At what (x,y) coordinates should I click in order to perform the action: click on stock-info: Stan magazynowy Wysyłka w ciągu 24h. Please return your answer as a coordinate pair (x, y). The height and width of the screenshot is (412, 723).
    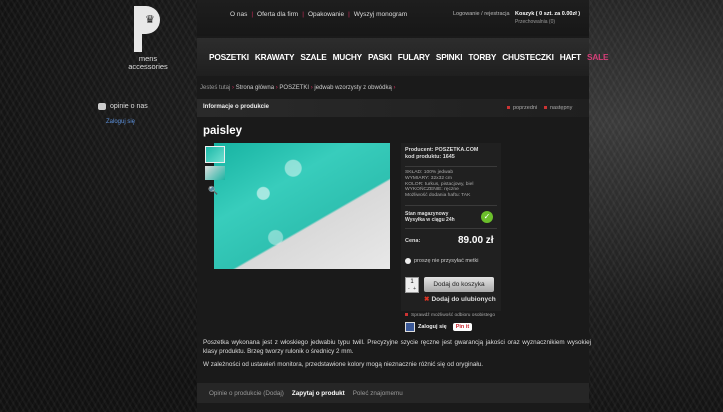
    Looking at the image, I should click on (430, 217).